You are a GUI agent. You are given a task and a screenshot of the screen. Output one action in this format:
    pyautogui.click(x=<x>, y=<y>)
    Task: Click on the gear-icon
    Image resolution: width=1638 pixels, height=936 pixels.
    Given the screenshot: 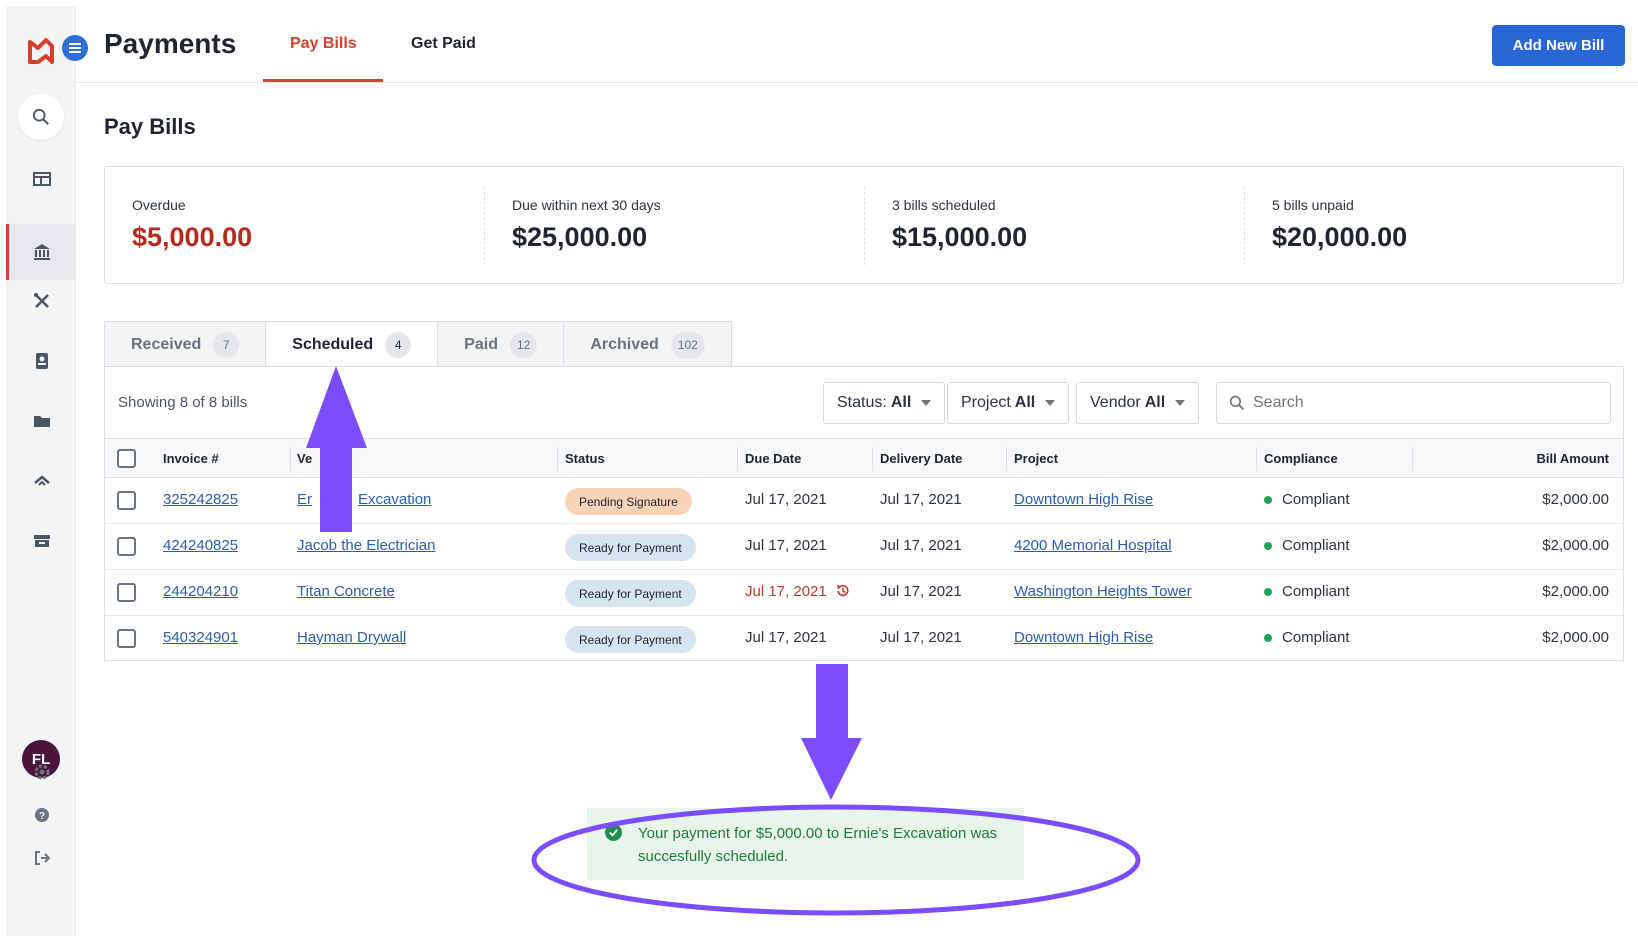 What is the action you would take?
    pyautogui.click(x=42, y=772)
    